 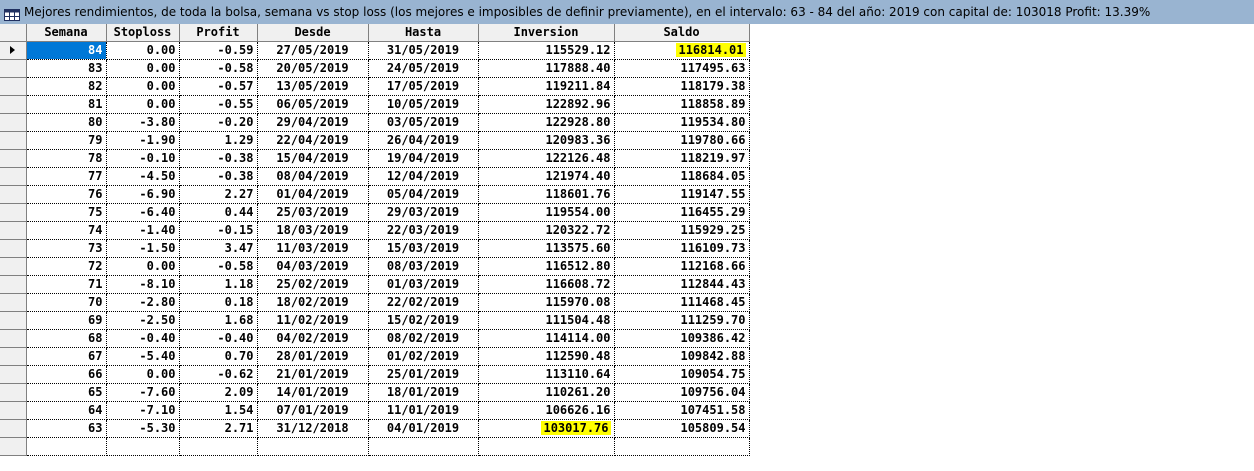 I want to click on cell-saldo, so click(x=682, y=446).